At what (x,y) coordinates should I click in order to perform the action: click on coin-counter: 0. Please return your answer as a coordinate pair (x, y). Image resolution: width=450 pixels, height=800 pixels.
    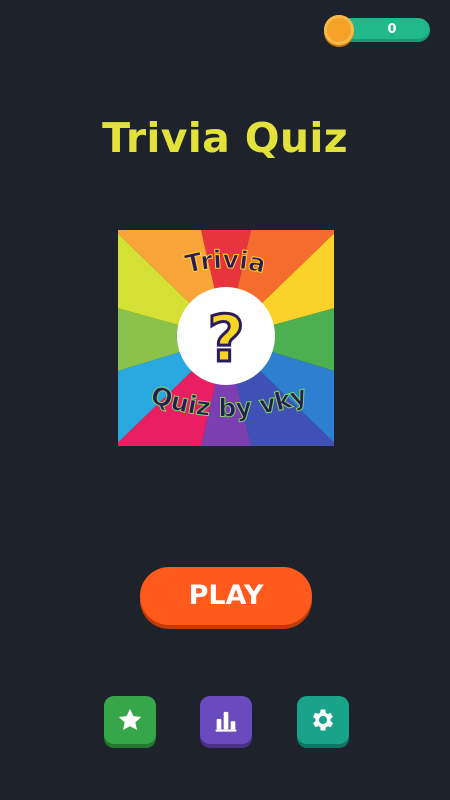
    Looking at the image, I should click on (377, 30).